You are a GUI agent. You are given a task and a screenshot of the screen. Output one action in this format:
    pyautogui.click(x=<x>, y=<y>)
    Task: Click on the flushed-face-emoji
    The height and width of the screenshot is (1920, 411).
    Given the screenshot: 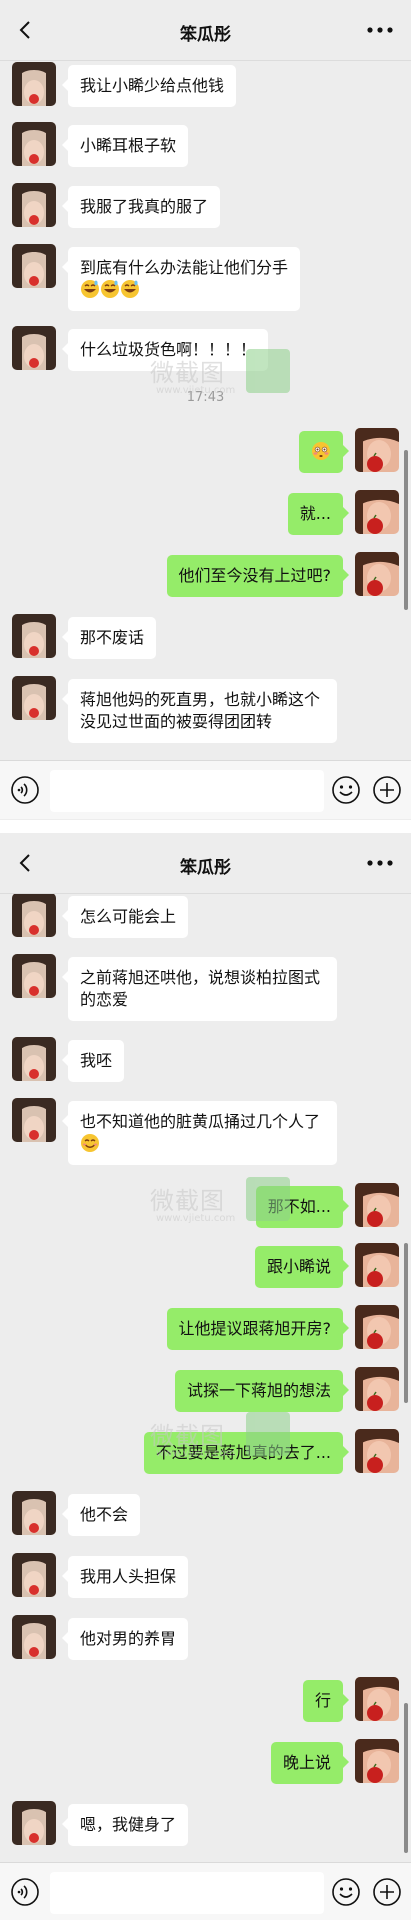 What is the action you would take?
    pyautogui.click(x=321, y=451)
    